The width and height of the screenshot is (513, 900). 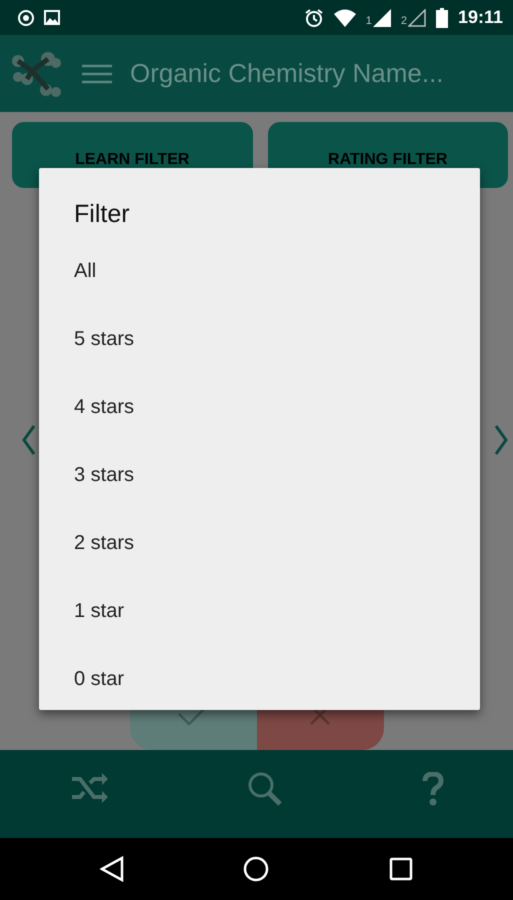 I want to click on filter-option: 0 star, so click(x=259, y=679).